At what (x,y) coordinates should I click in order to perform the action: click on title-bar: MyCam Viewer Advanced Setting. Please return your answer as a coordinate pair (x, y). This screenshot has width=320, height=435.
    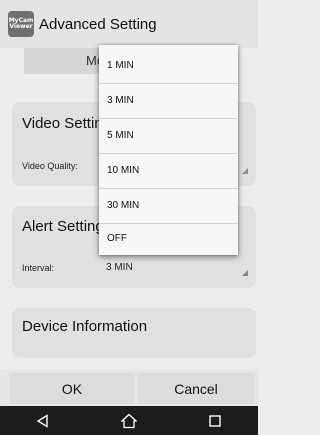
    Looking at the image, I should click on (129, 24).